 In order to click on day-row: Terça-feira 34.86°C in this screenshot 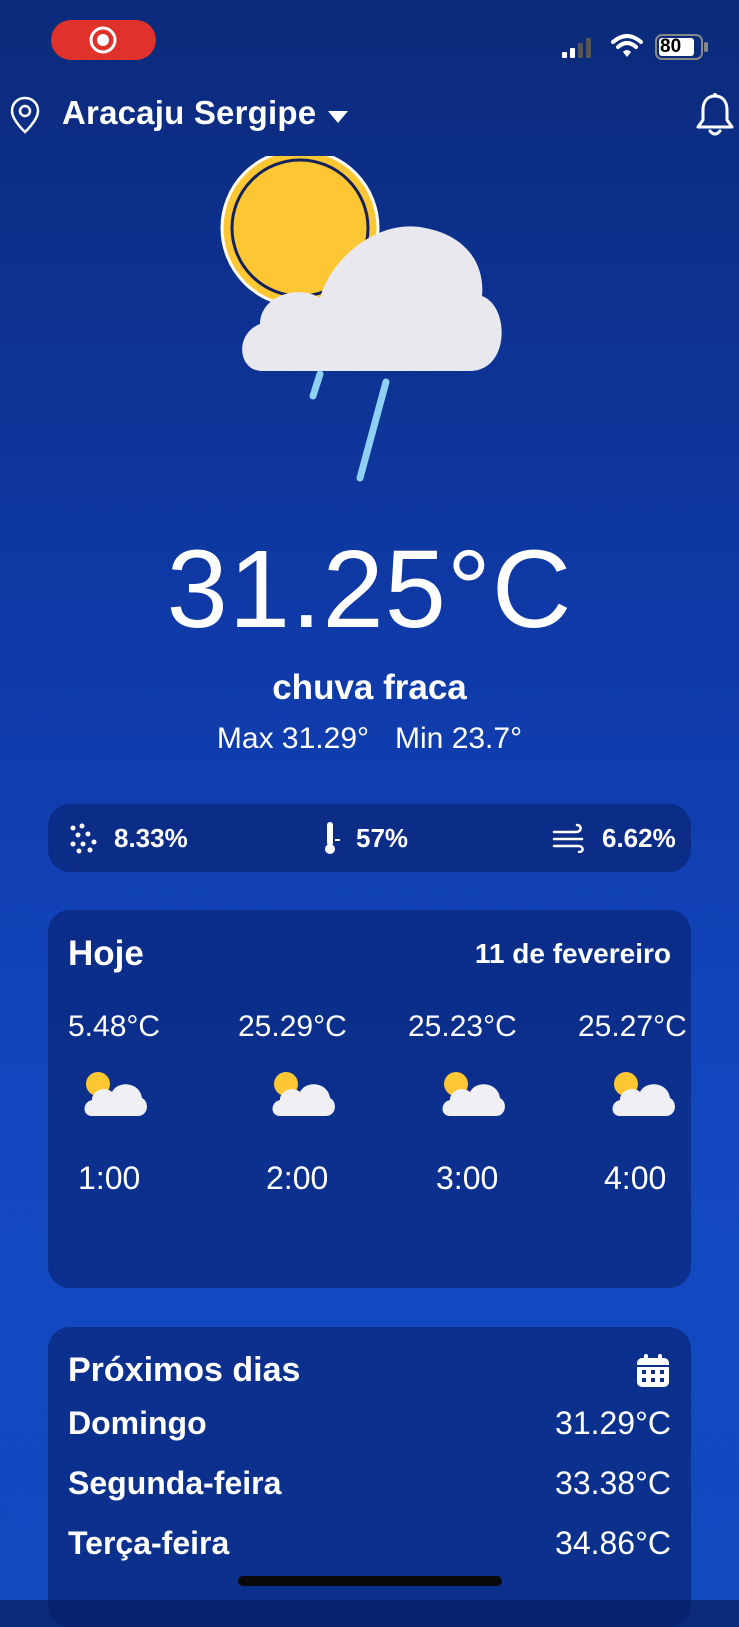, I will do `click(369, 1550)`.